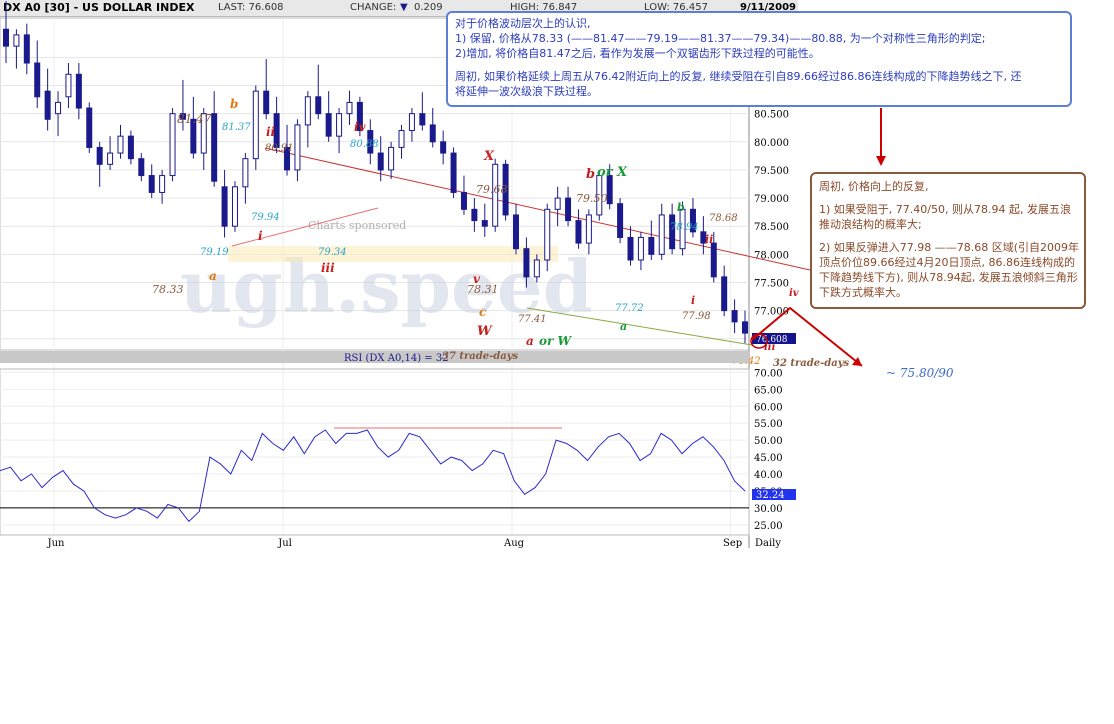  Describe the element at coordinates (364, 144) in the screenshot. I see `wave-label: 80.88` at that location.